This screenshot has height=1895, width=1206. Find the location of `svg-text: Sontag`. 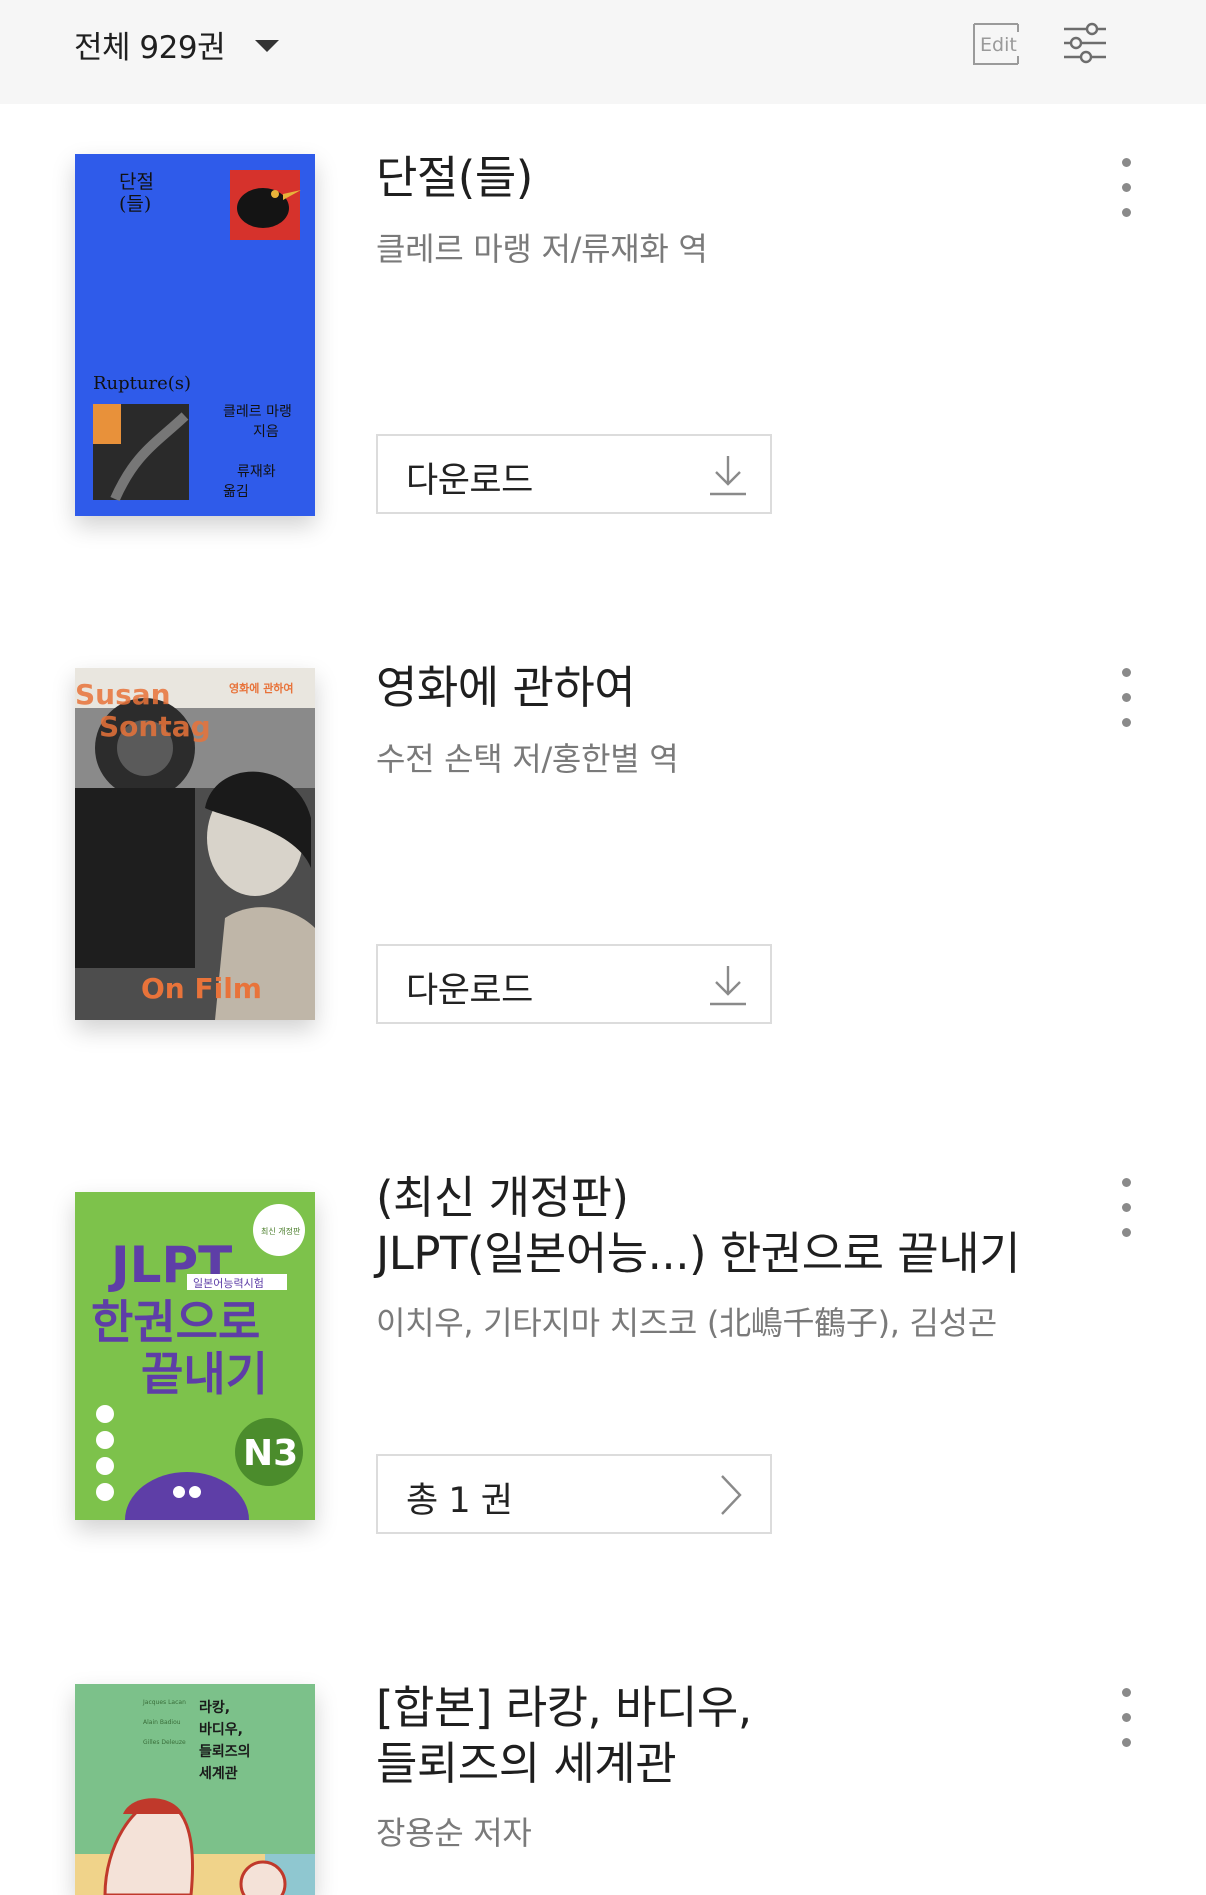

svg-text: Sontag is located at coordinates (155, 726).